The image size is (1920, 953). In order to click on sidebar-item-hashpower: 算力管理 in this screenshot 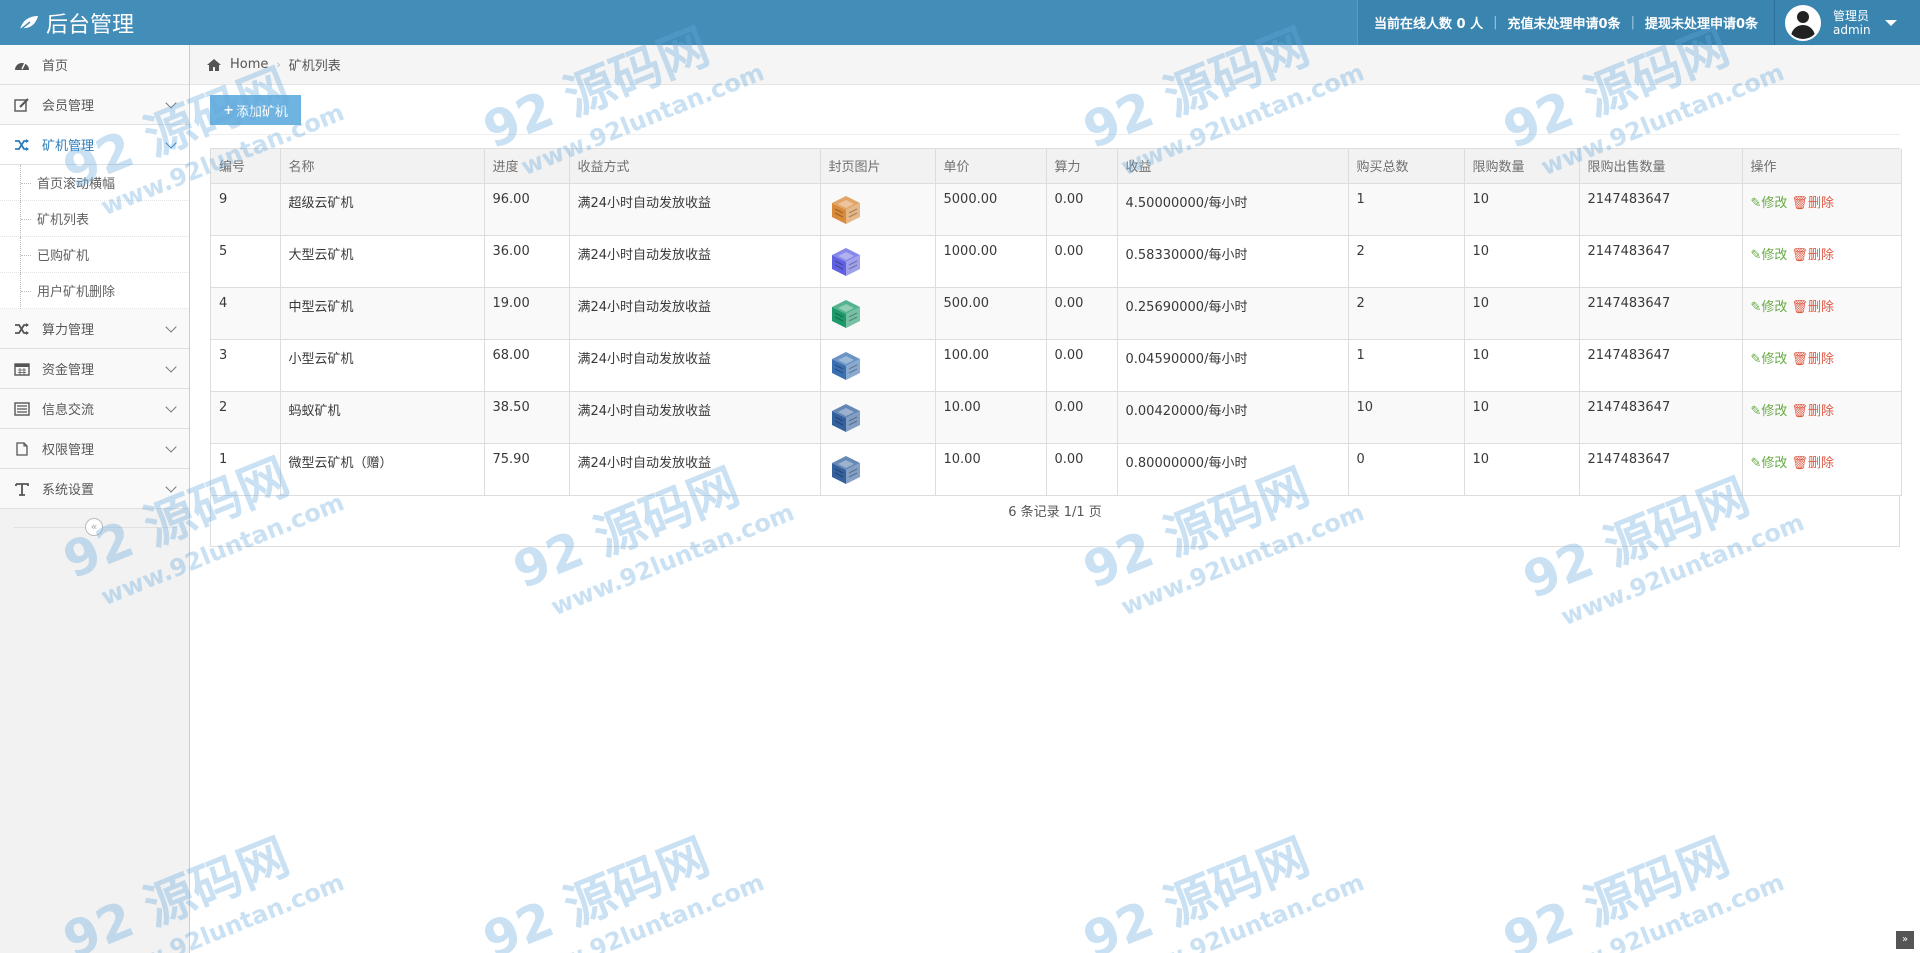, I will do `click(94, 329)`.